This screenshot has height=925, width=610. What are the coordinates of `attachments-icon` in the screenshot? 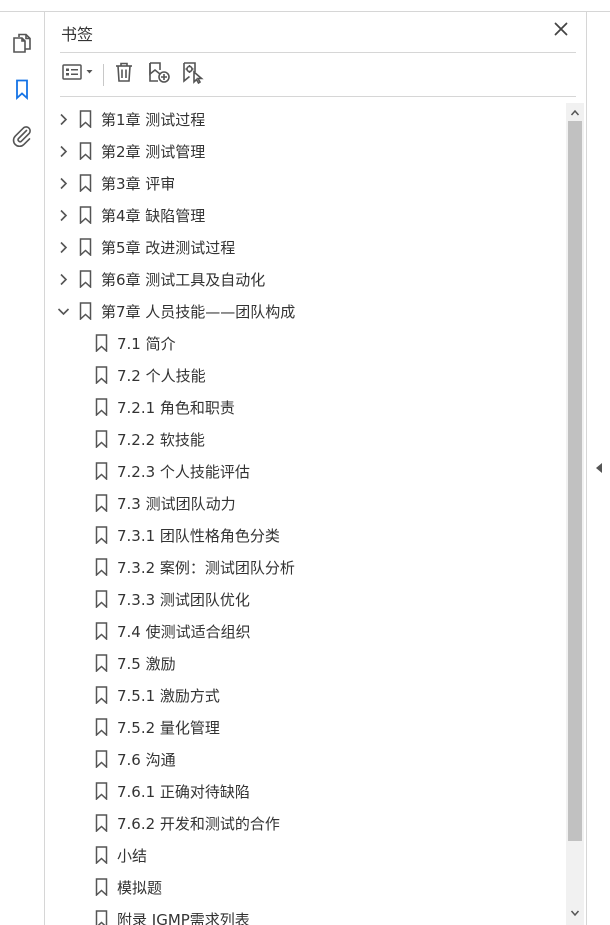 It's located at (22, 137).